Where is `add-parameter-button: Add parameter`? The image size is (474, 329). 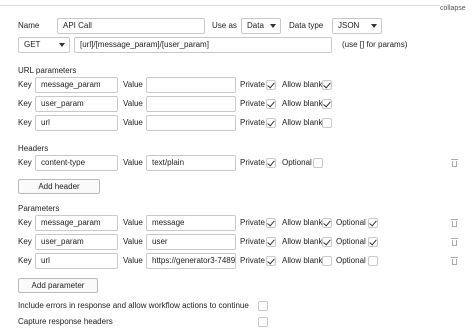
add-parameter-button: Add parameter is located at coordinates (58, 285).